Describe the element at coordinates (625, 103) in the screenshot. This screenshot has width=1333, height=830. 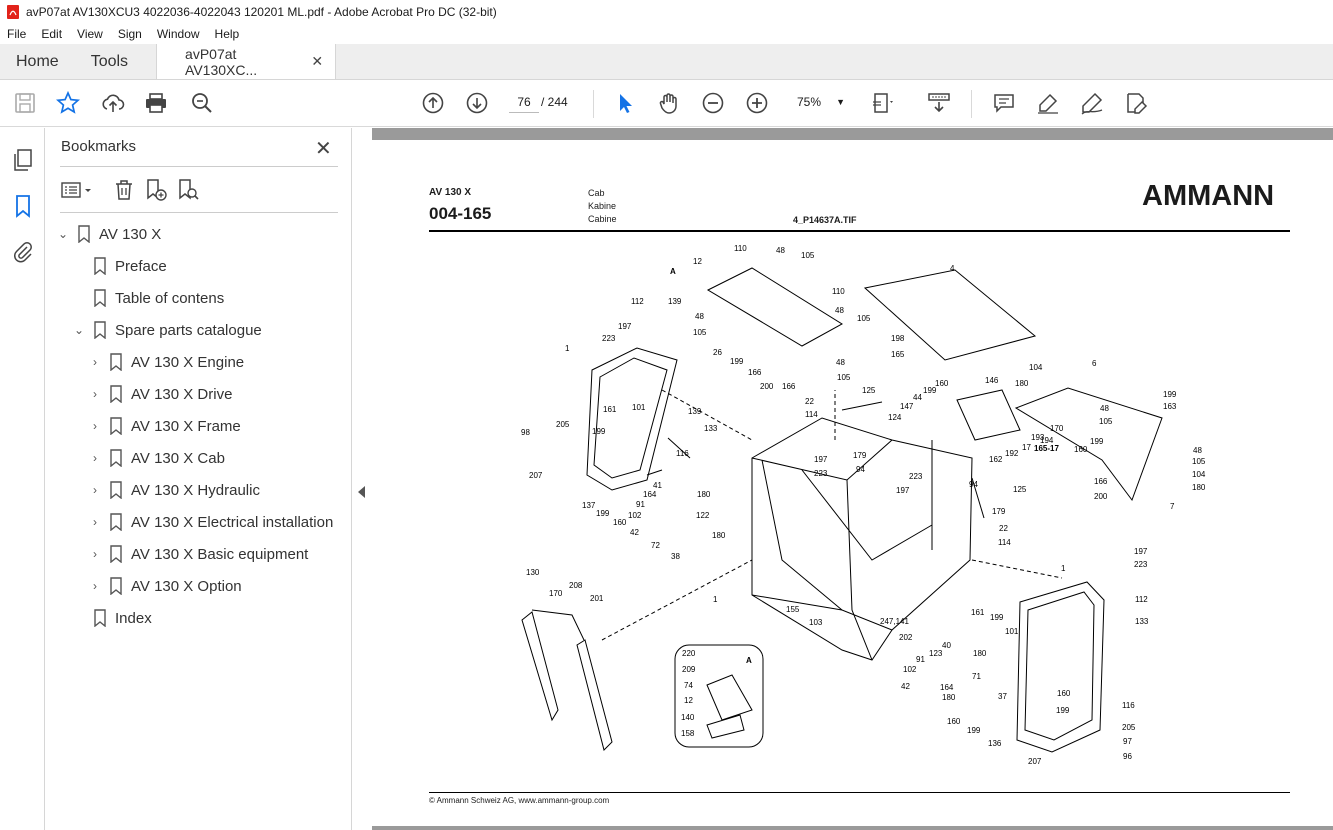
I see `select-cursor-icon` at that location.